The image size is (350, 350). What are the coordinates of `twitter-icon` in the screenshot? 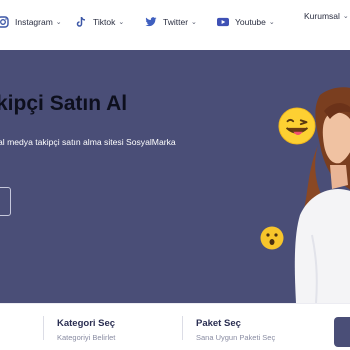 It's located at (151, 22).